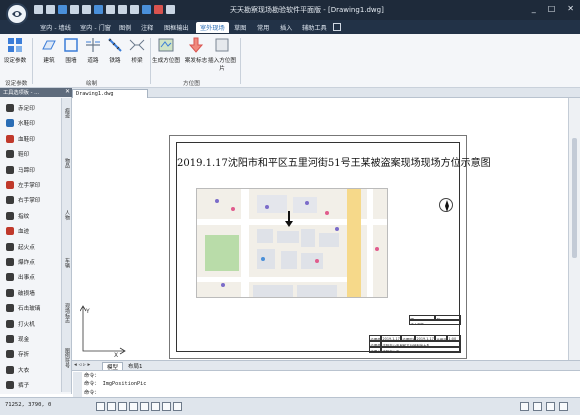 The height and width of the screenshot is (415, 580). I want to click on palette-item-10: 爆炸点, so click(32, 262).